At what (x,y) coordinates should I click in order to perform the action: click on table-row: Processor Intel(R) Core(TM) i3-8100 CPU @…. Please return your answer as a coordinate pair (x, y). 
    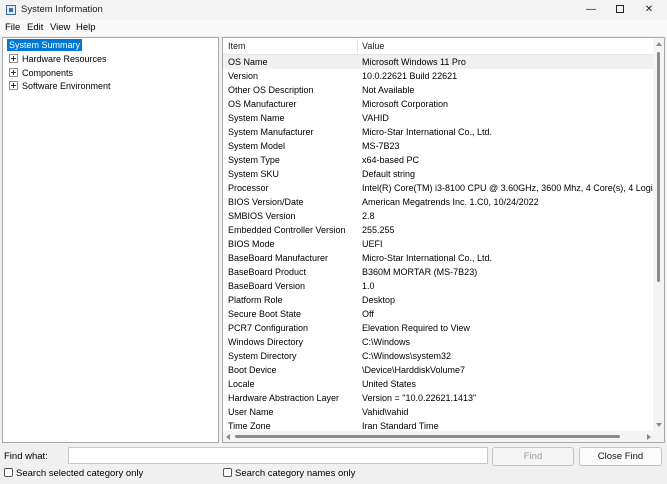
    Looking at the image, I should click on (438, 188).